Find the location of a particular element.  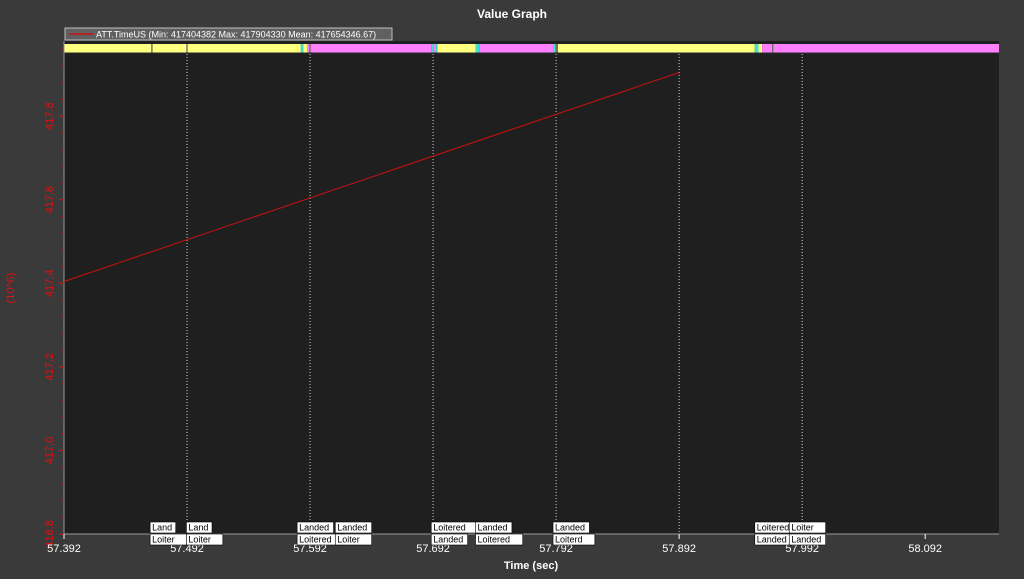

y-axis: 416.8417.0417.2417.4417.6417.8 is located at coordinates (54, 294).